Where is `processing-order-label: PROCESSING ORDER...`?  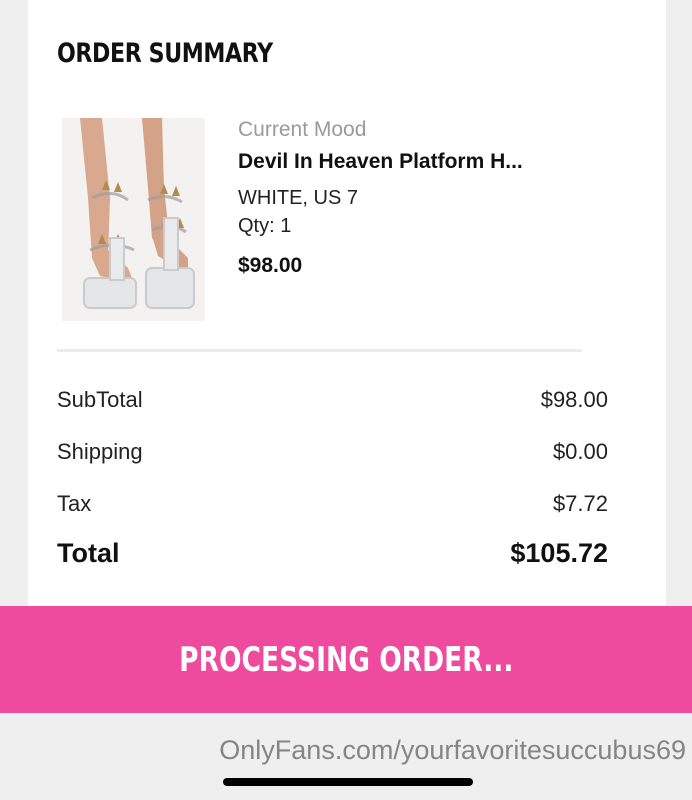 processing-order-label: PROCESSING ORDER... is located at coordinates (346, 660).